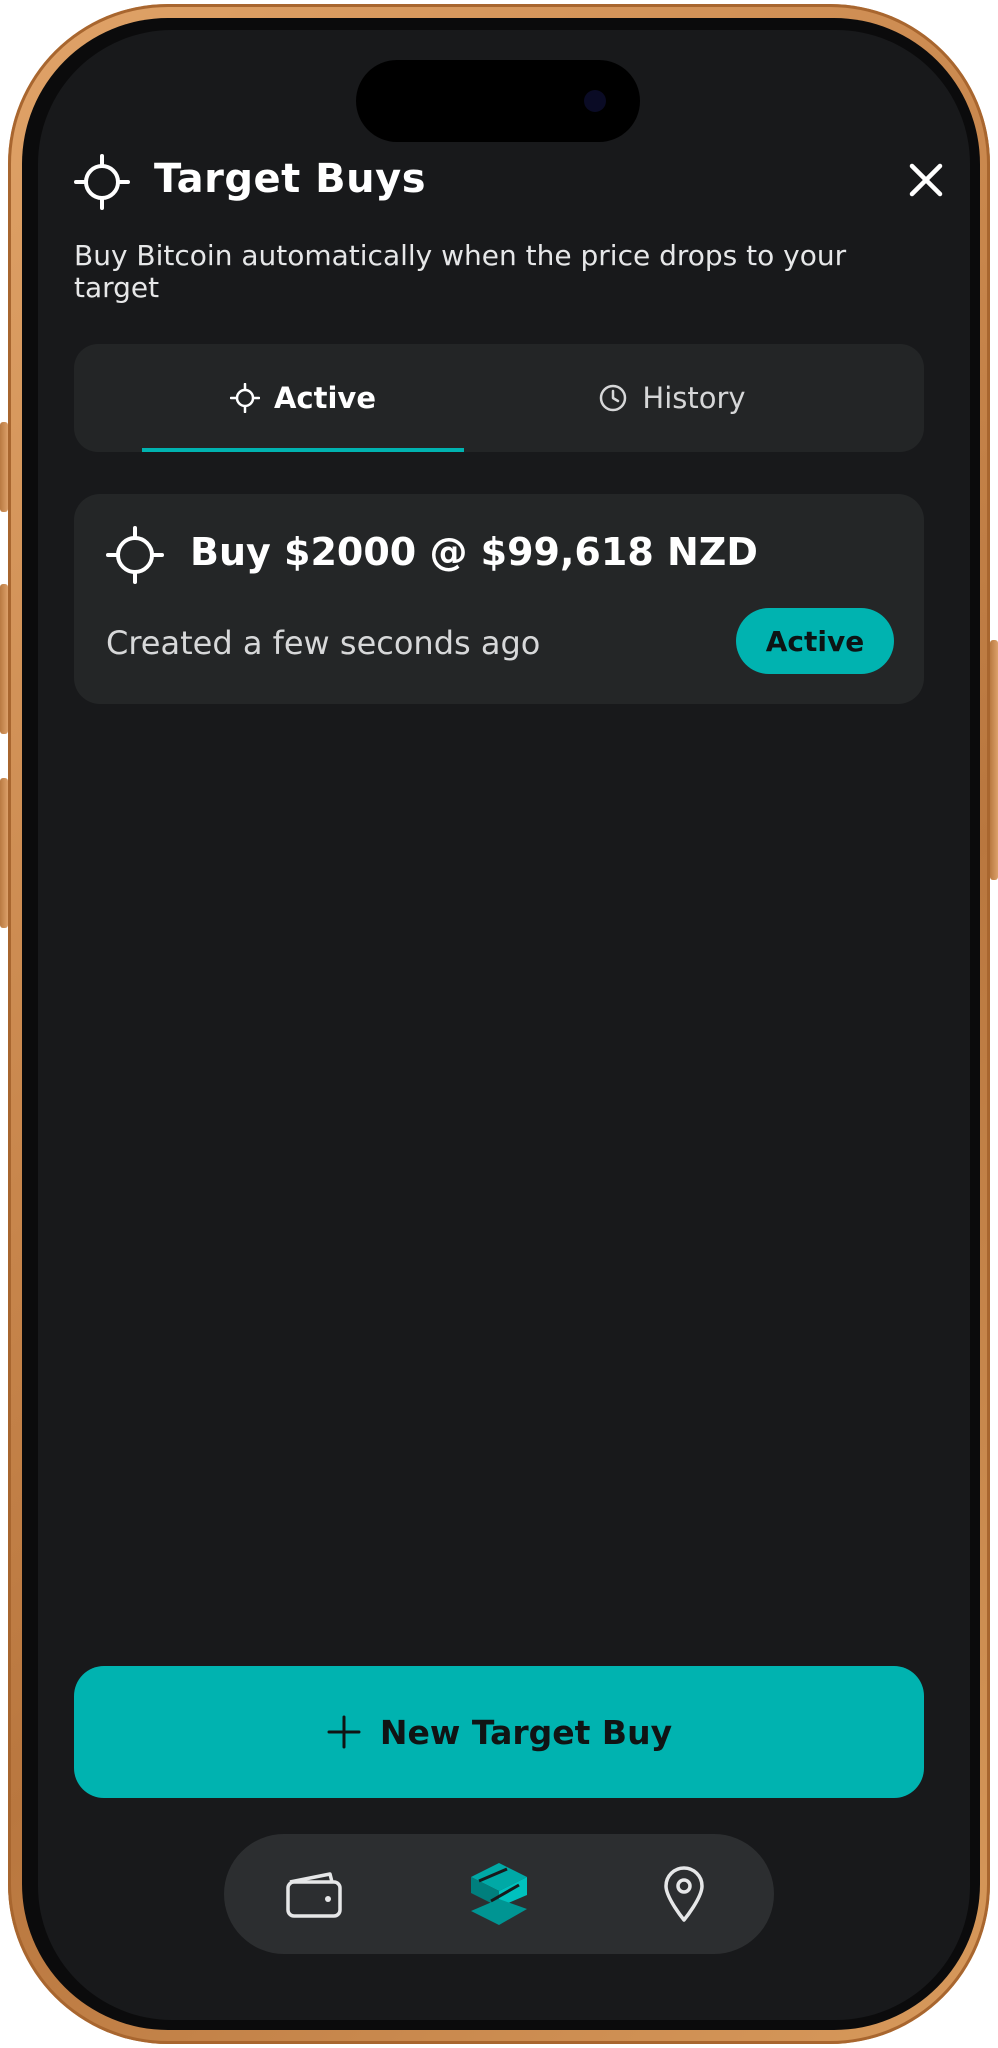  What do you see at coordinates (613, 398) in the screenshot?
I see `clock-icon` at bounding box center [613, 398].